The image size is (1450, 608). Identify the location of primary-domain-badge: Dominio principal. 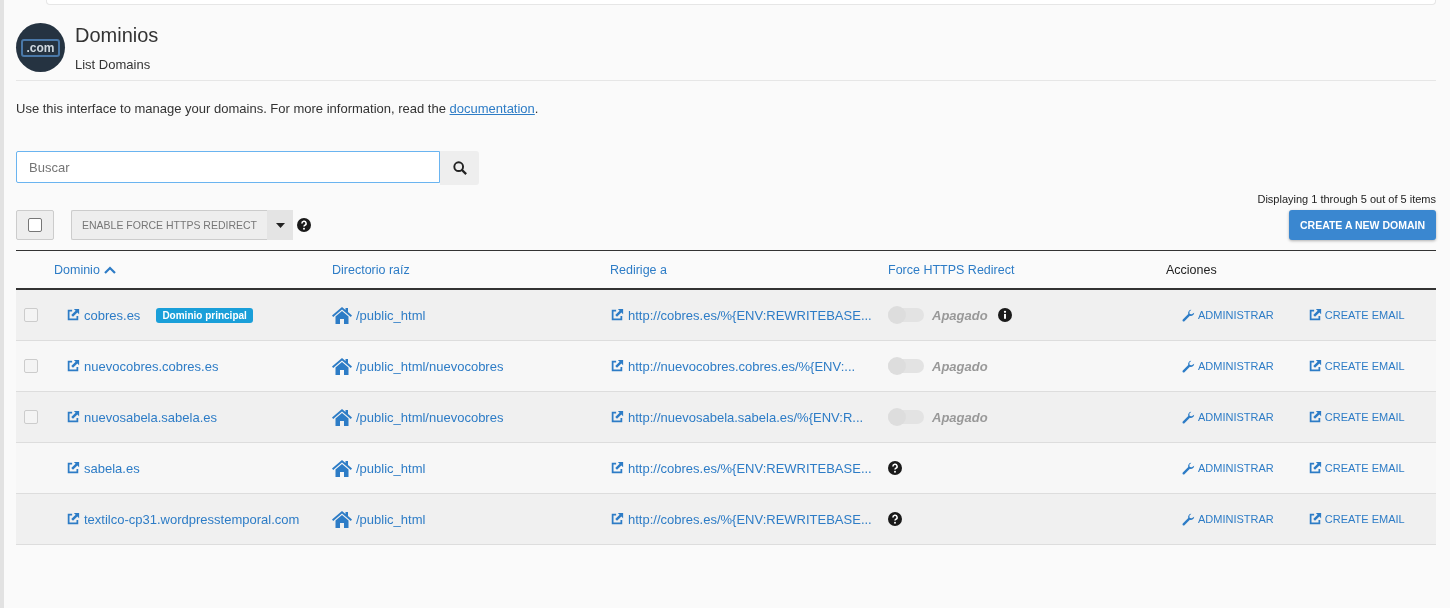
(204, 315).